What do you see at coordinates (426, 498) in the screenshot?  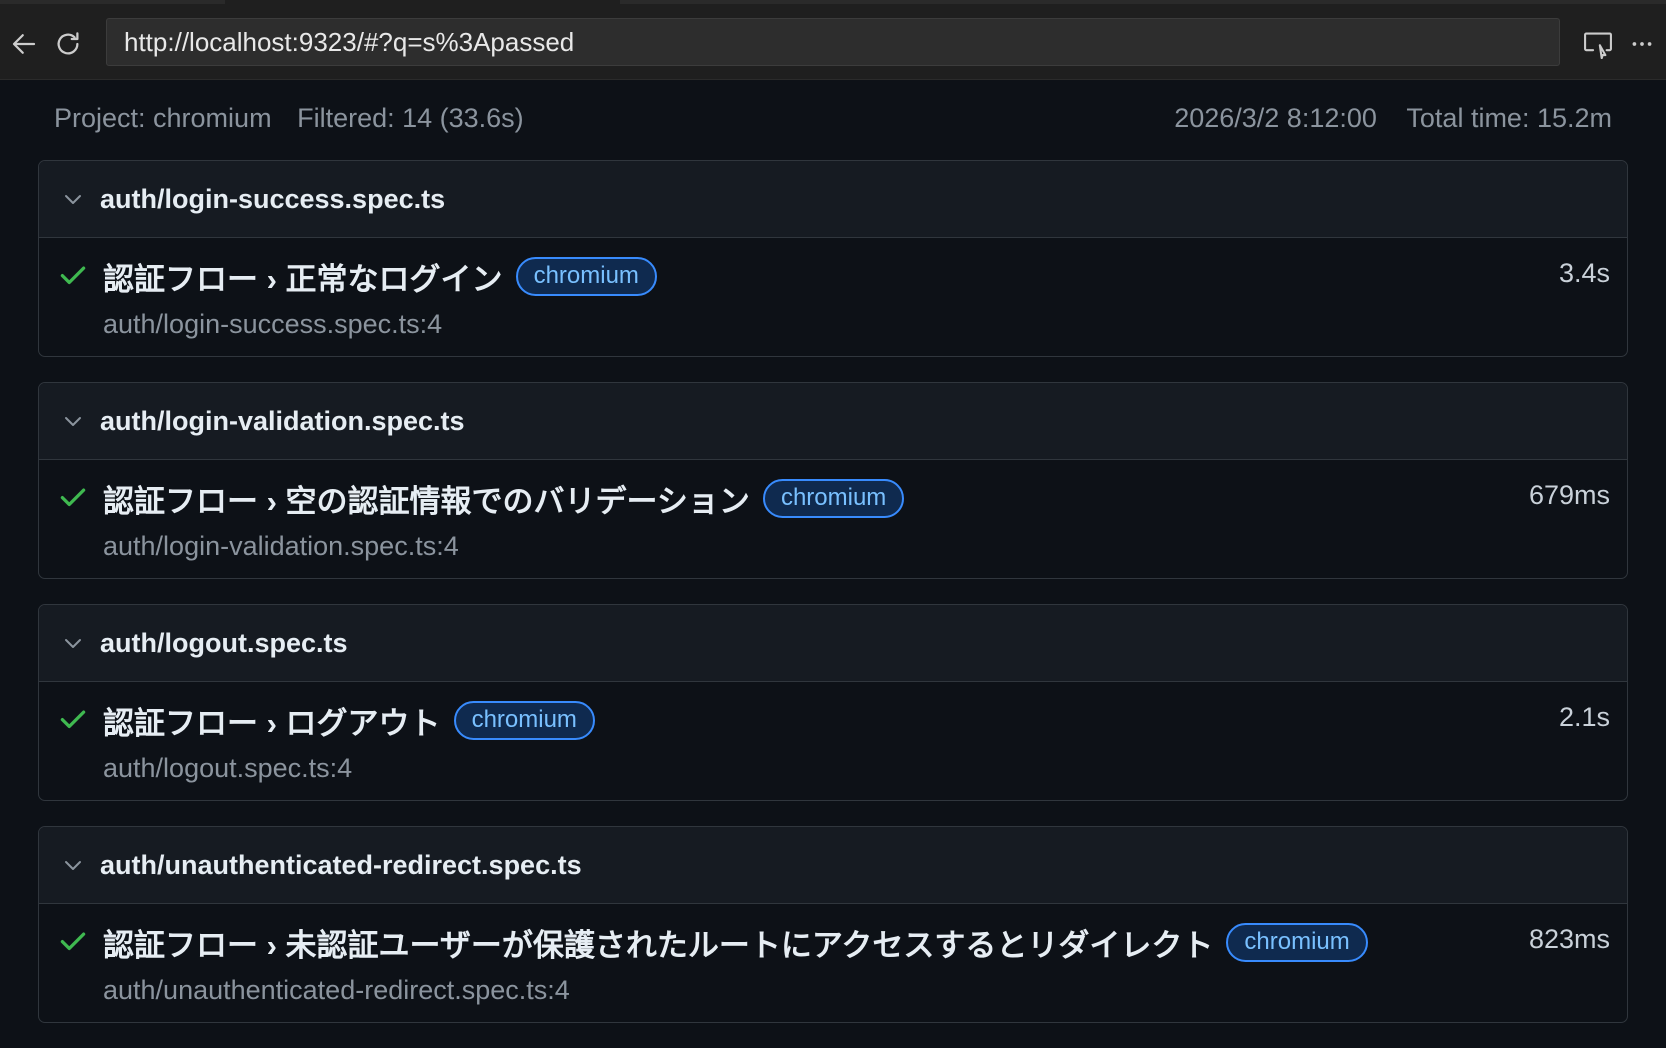 I see `test-title: 認証フロー › 空の認証情報でのバリデーション` at bounding box center [426, 498].